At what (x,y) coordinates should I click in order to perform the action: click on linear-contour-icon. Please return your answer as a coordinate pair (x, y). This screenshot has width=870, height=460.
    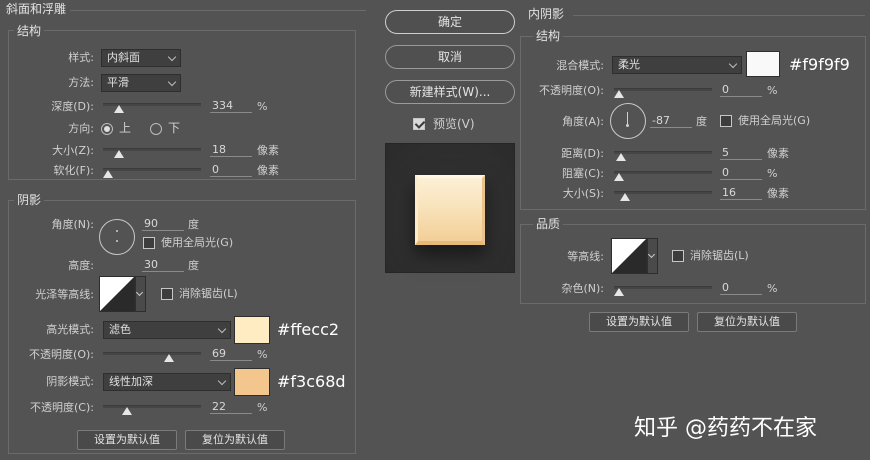
    Looking at the image, I should click on (629, 256).